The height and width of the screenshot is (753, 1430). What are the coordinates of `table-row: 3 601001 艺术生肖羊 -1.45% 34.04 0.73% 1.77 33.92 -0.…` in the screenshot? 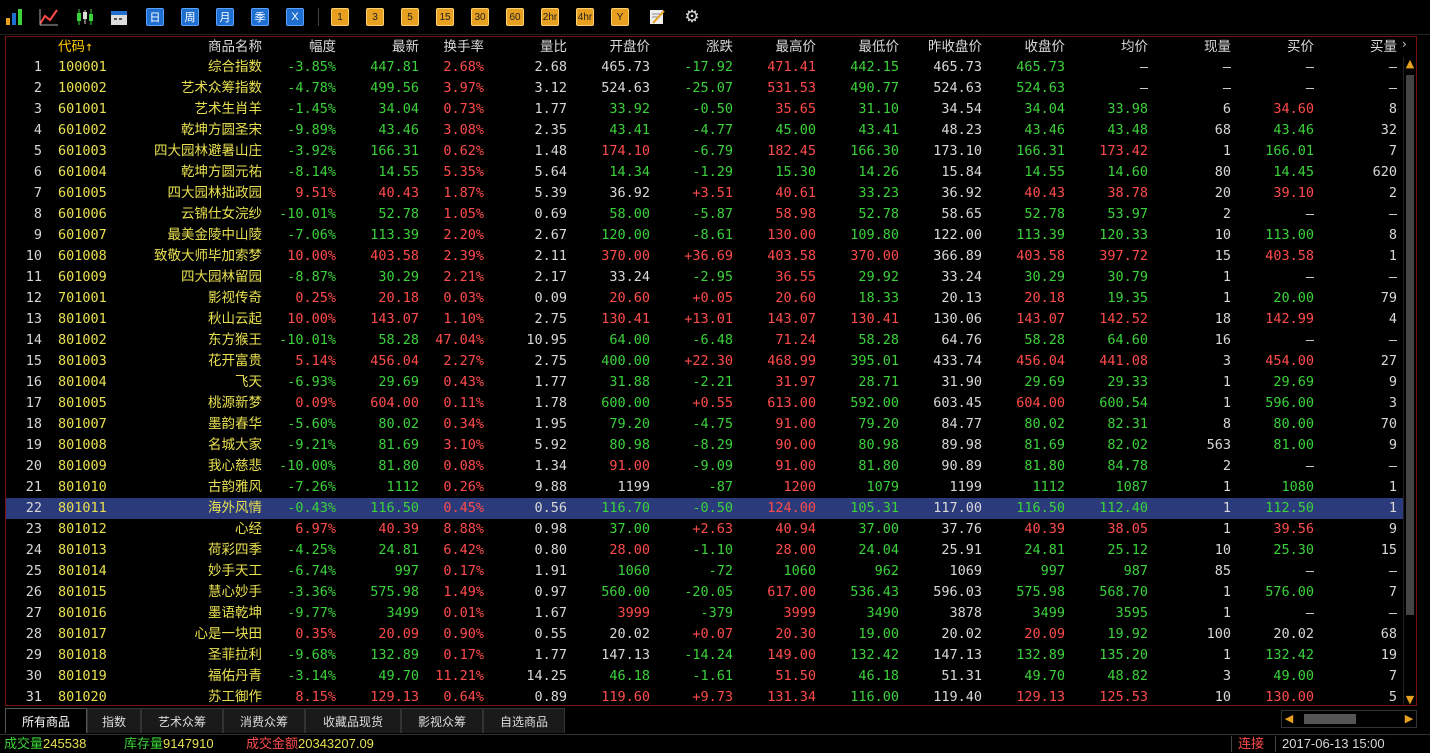 It's located at (706, 109).